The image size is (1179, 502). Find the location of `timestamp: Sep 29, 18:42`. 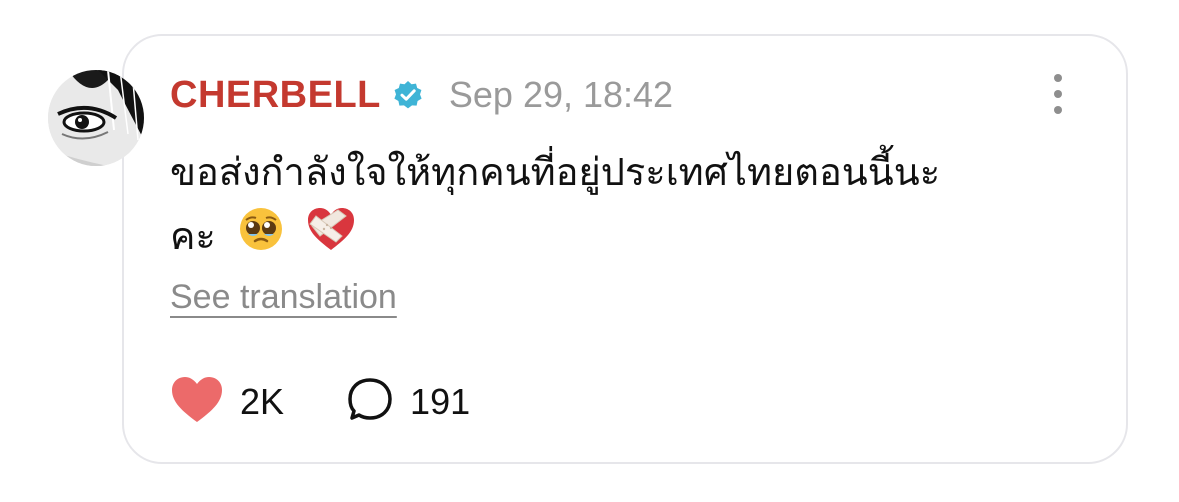

timestamp: Sep 29, 18:42 is located at coordinates (561, 94).